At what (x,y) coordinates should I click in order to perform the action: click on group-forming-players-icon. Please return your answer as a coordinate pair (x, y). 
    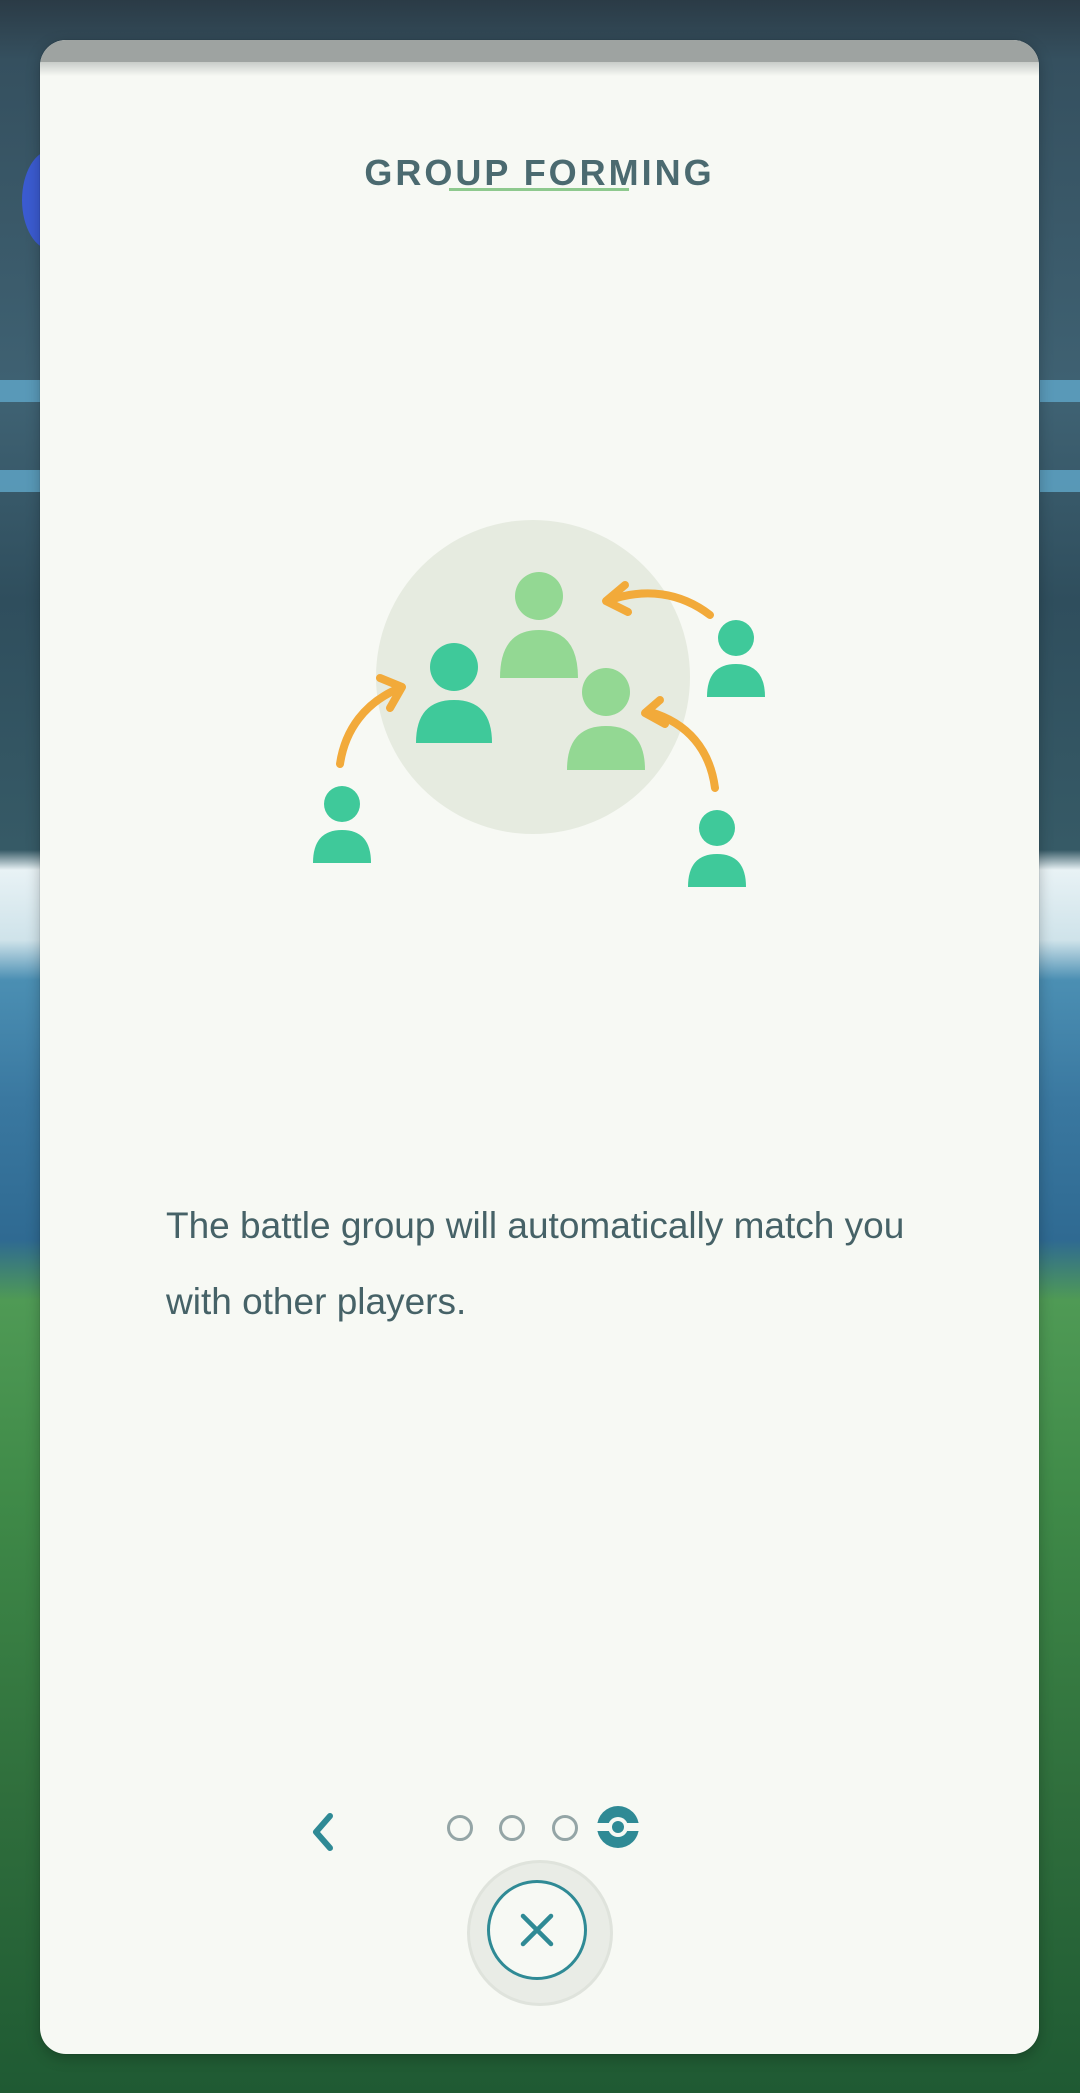
    Looking at the image, I should click on (539, 703).